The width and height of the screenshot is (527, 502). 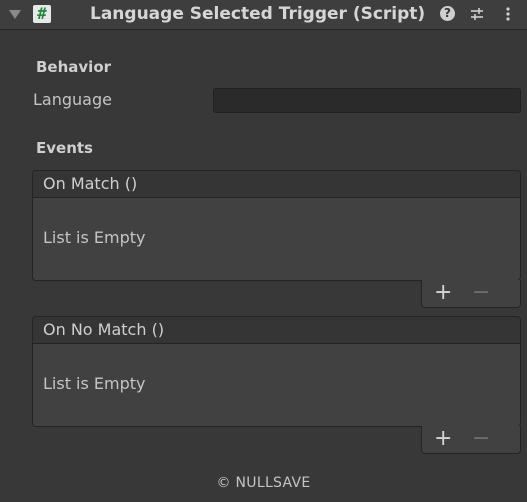 I want to click on component-title: Language Selected Trigger (Script), so click(x=258, y=14).